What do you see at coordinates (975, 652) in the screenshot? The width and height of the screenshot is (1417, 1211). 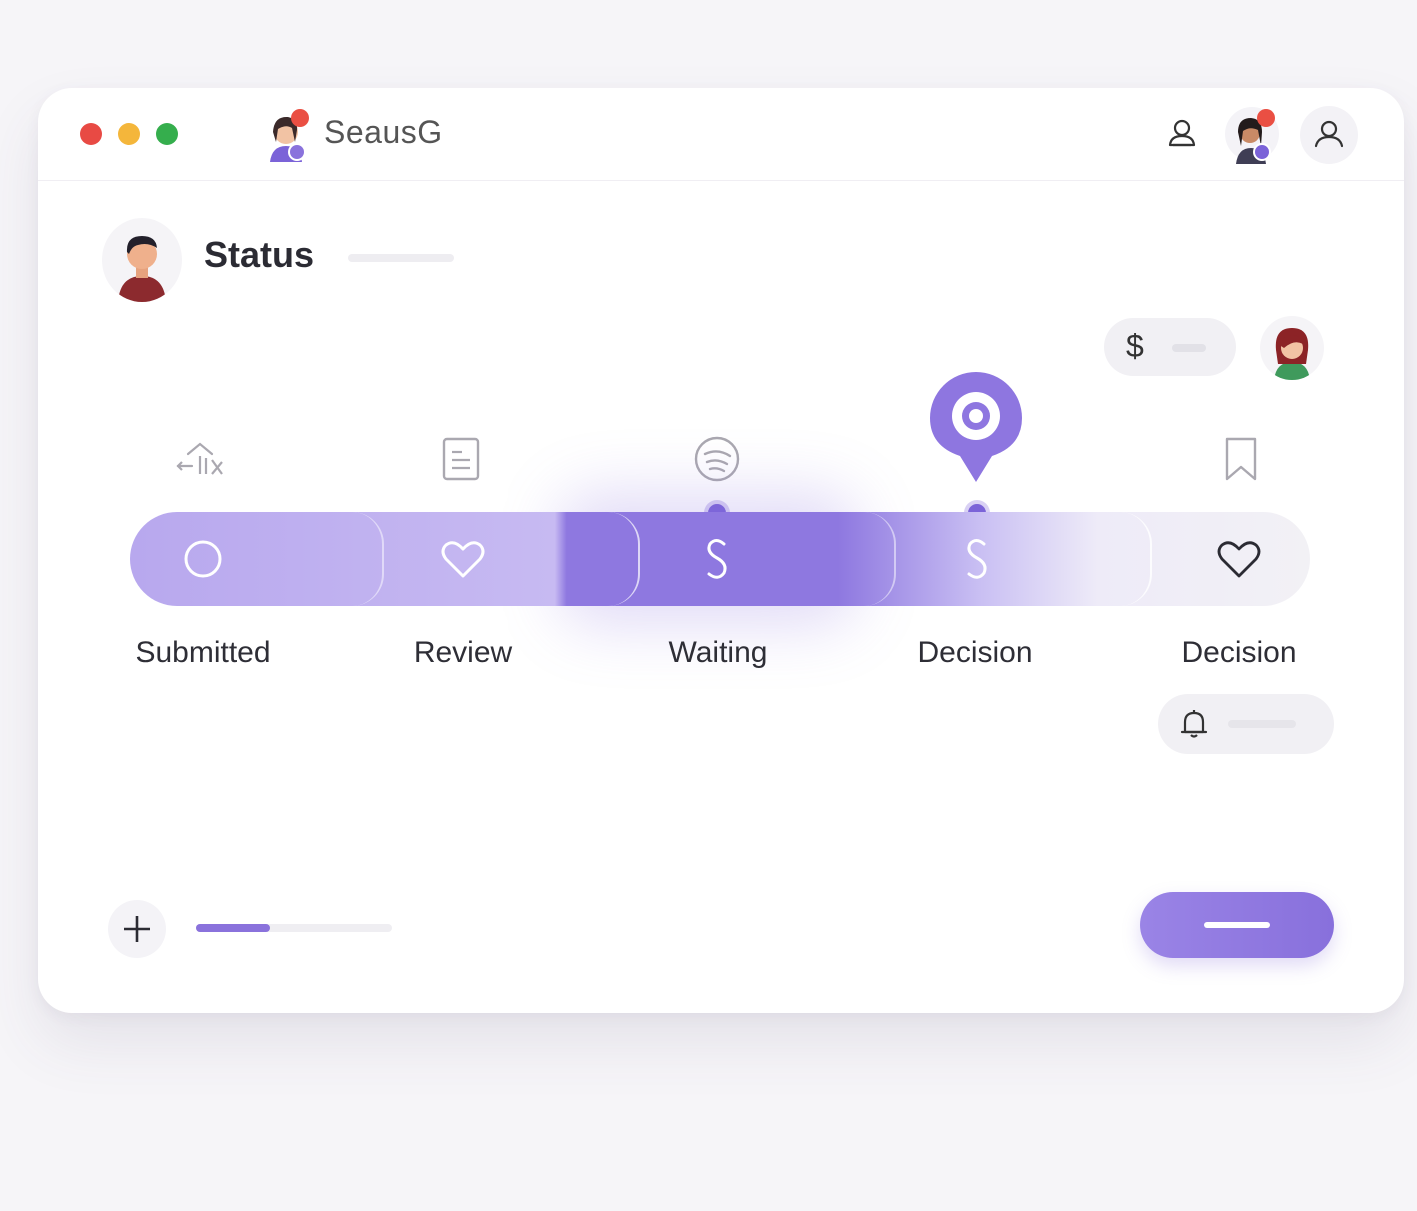 I see `step-label-decision: Decision` at bounding box center [975, 652].